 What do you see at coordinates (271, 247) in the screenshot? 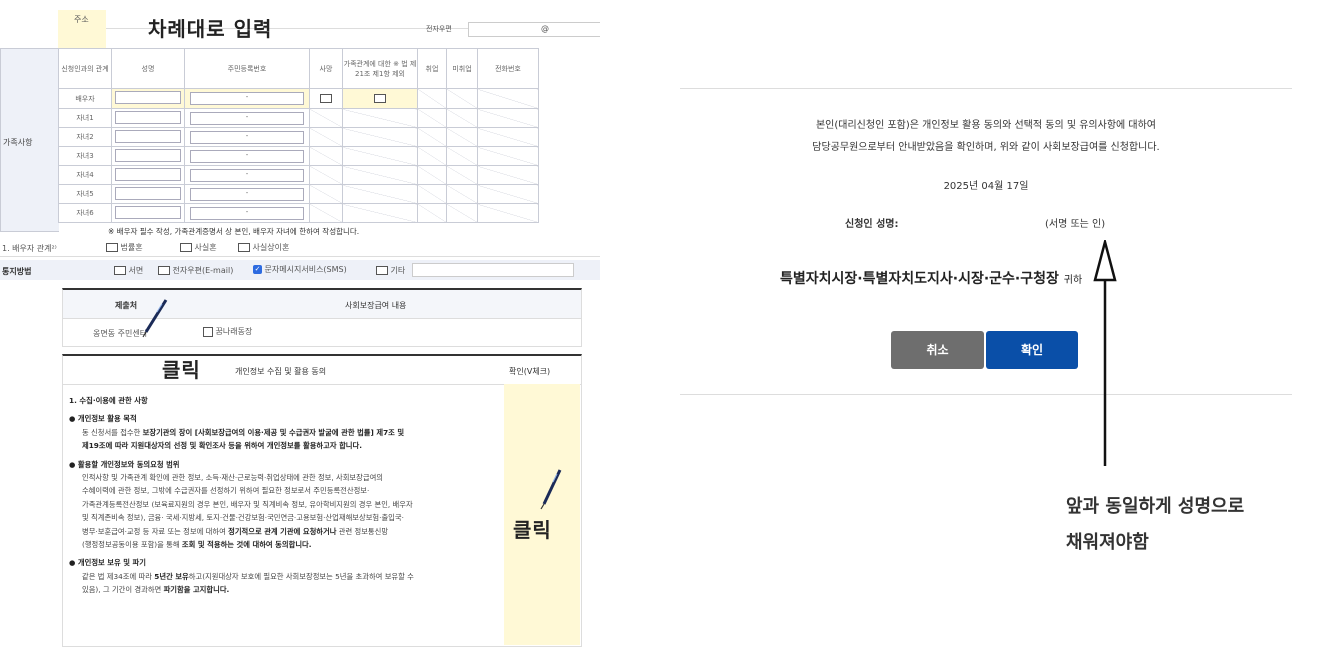
I see `spouse-option: 사실상이혼` at bounding box center [271, 247].